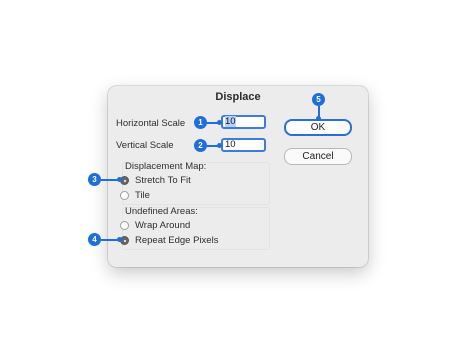 The image size is (474, 355). I want to click on horizontal-scale-value: 10, so click(230, 121).